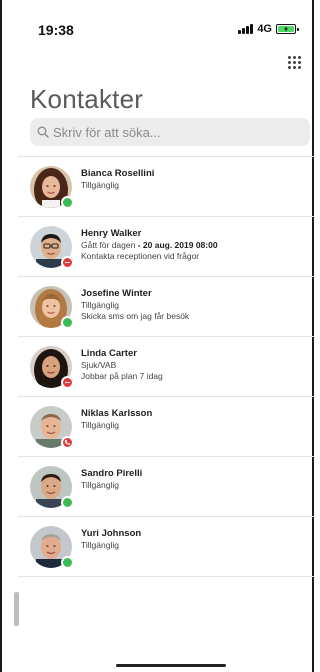 The width and height of the screenshot is (320, 672). I want to click on contact-status: Gått för dagen, so click(108, 245).